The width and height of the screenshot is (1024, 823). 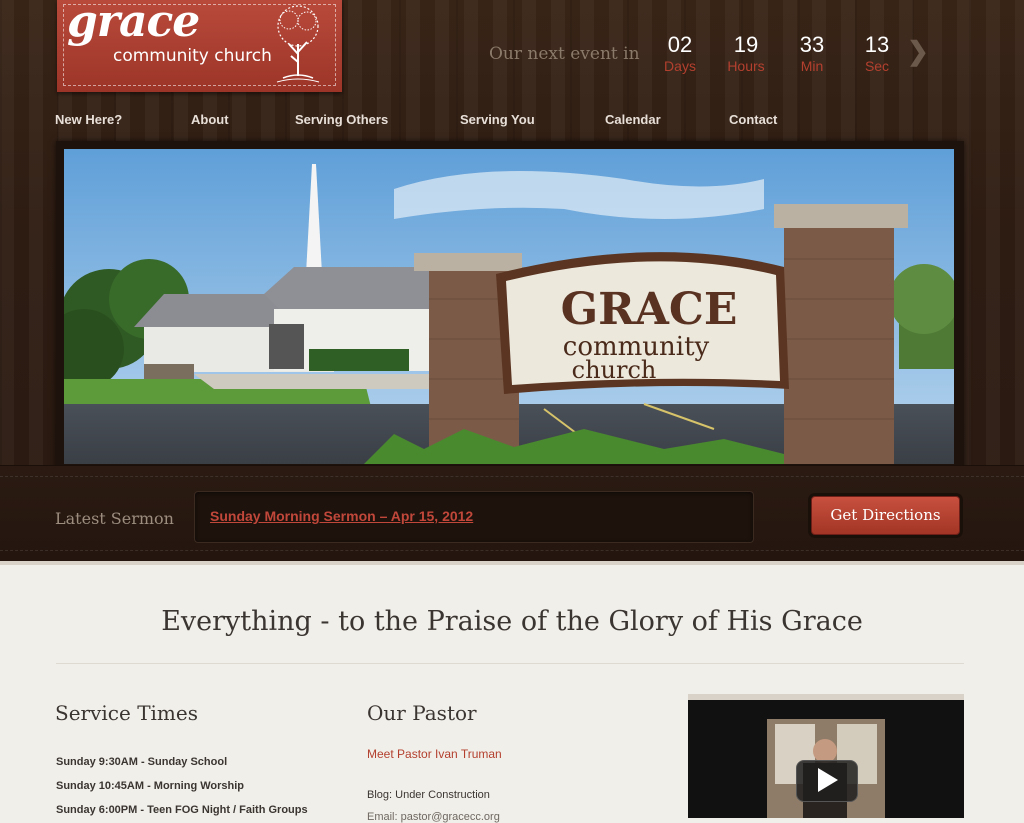 What do you see at coordinates (633, 119) in the screenshot?
I see `nav-item-calendar: Calendar` at bounding box center [633, 119].